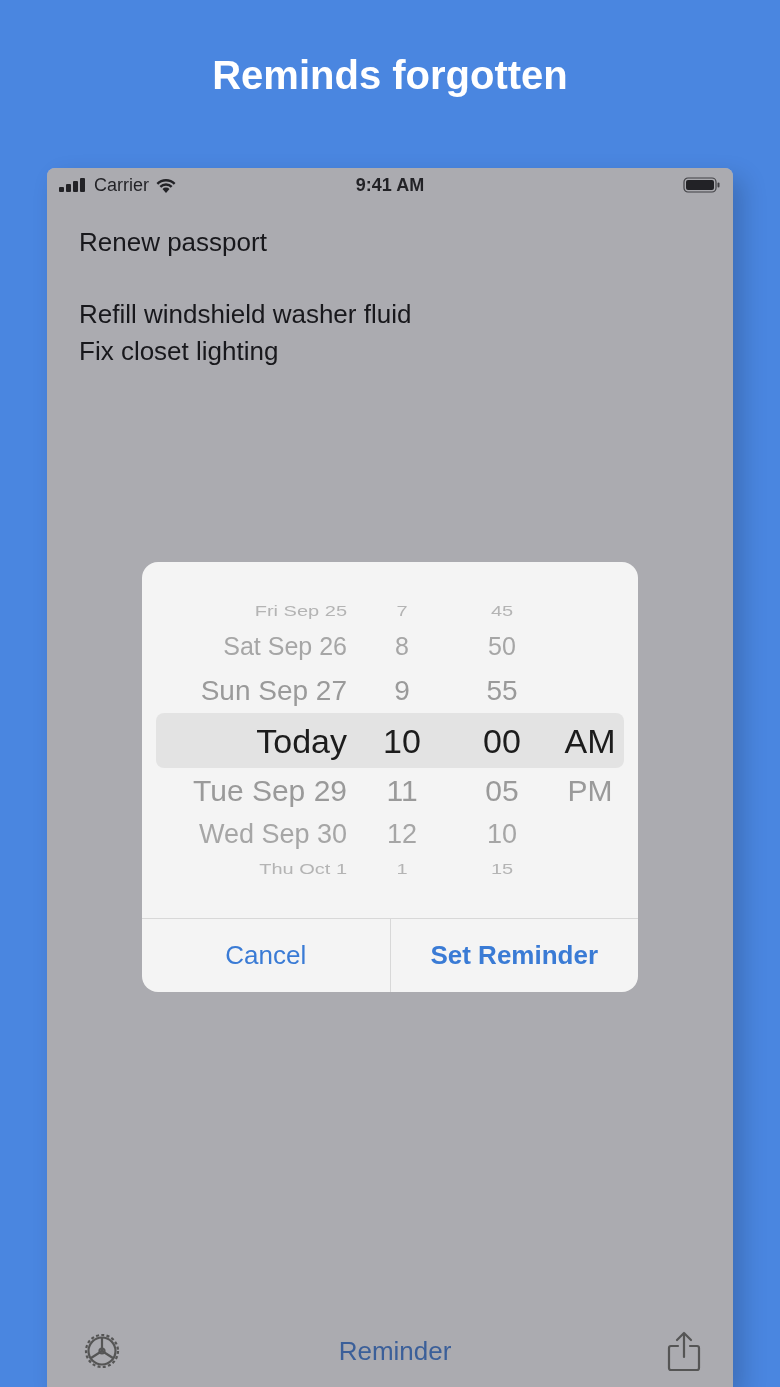 The image size is (780, 1387). Describe the element at coordinates (395, 1351) in the screenshot. I see `toolbar-title: Reminder` at that location.